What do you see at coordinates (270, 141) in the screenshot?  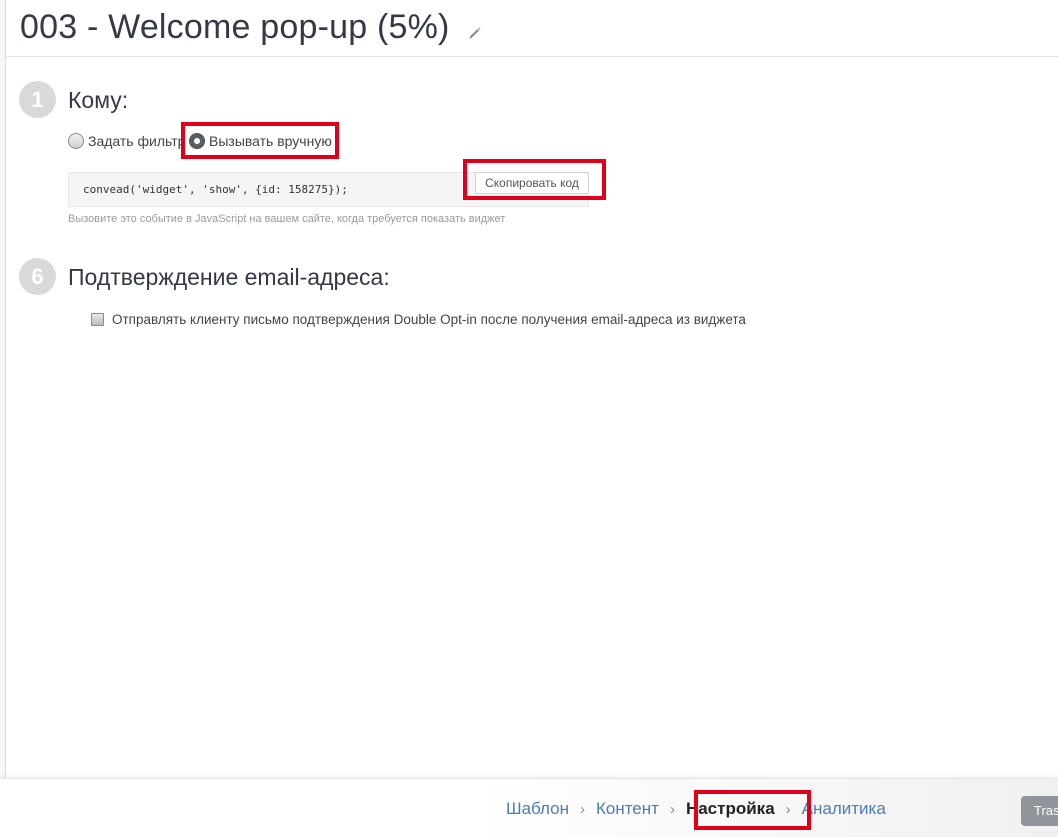 I see `radio-call-manually-label: Вызывать вручную` at bounding box center [270, 141].